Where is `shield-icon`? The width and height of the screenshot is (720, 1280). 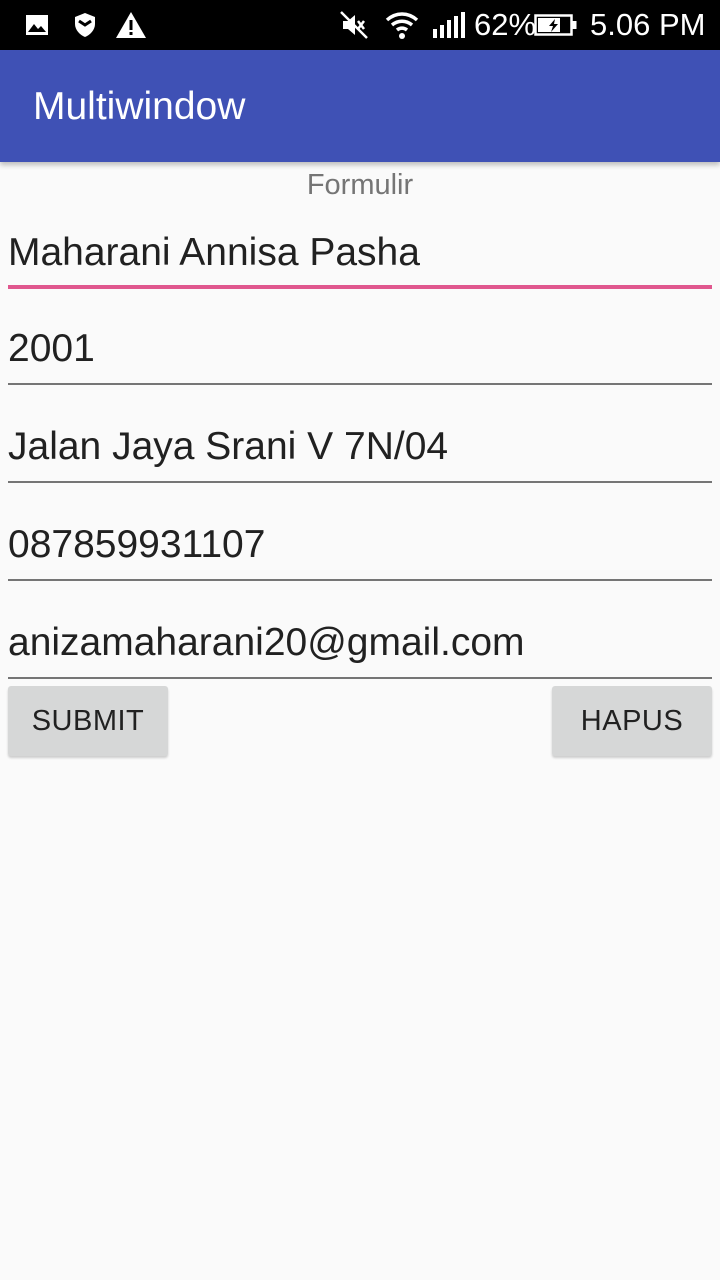 shield-icon is located at coordinates (85, 25).